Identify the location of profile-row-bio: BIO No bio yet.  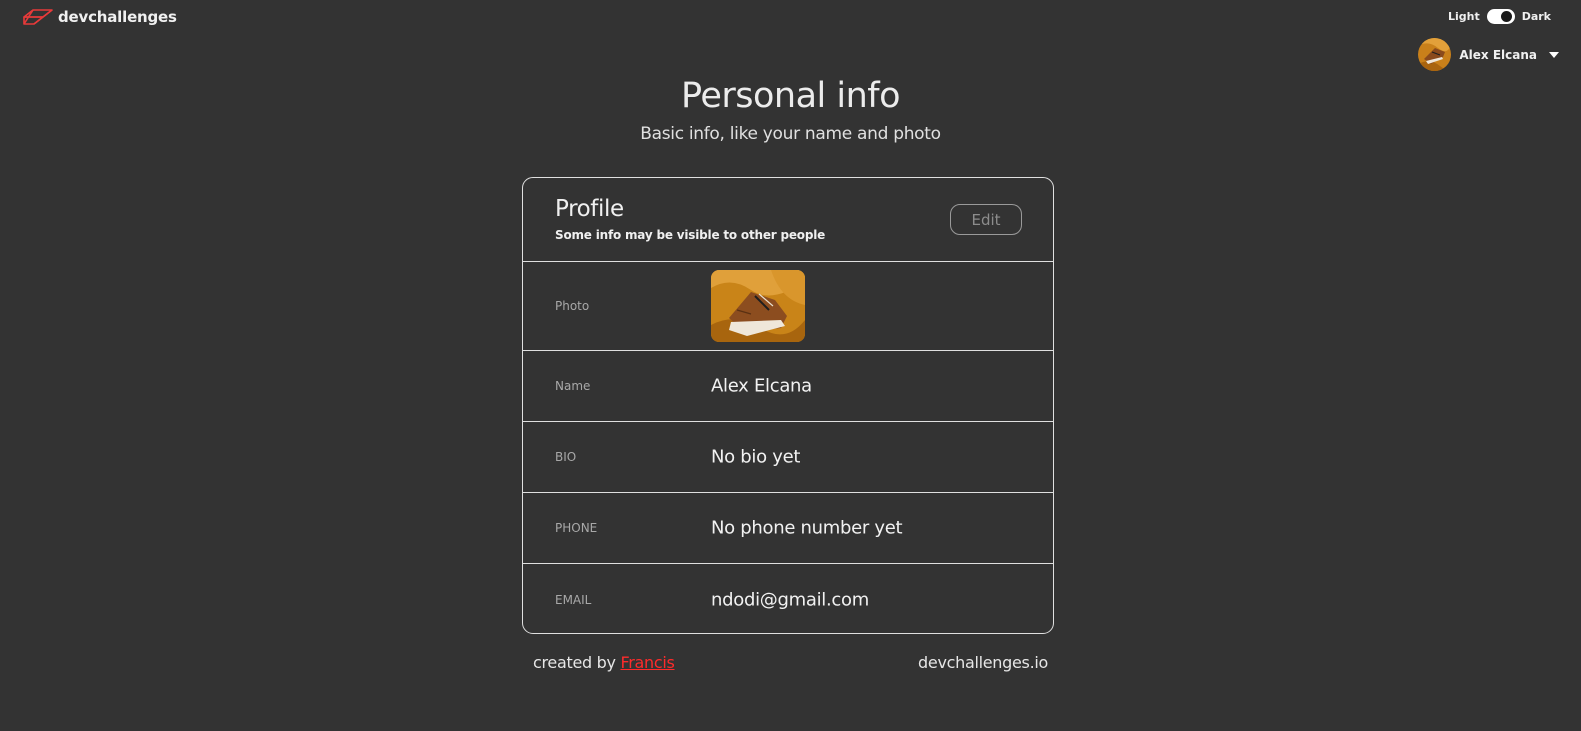
(788, 457).